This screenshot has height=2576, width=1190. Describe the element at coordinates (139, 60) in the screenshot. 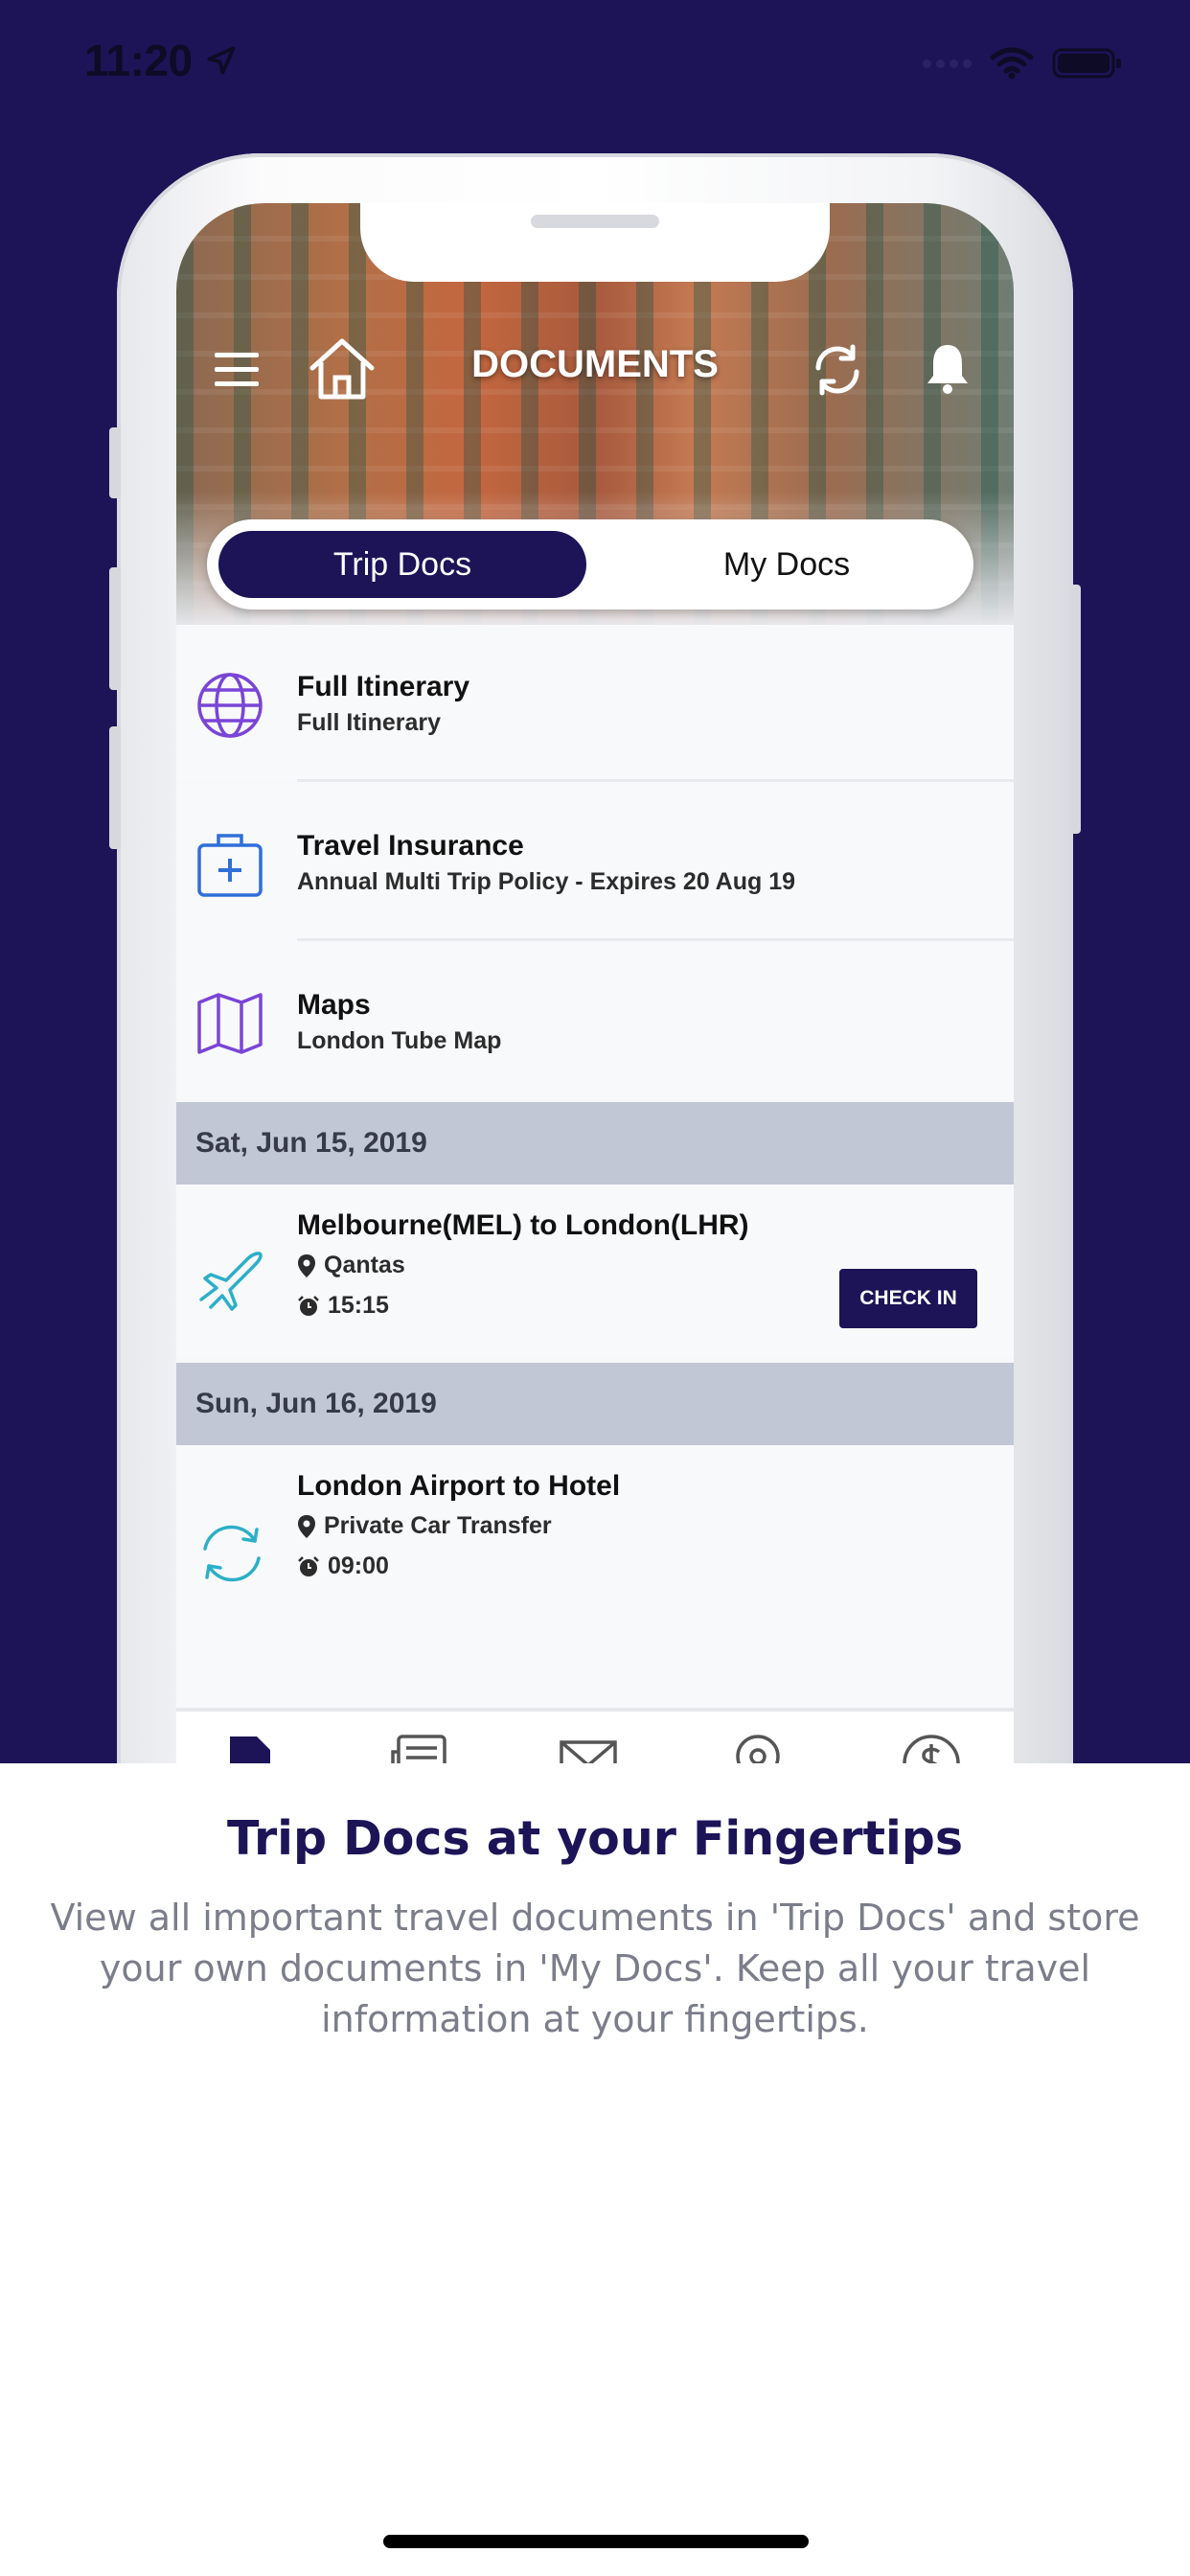

I see `status-time: 11:20` at that location.